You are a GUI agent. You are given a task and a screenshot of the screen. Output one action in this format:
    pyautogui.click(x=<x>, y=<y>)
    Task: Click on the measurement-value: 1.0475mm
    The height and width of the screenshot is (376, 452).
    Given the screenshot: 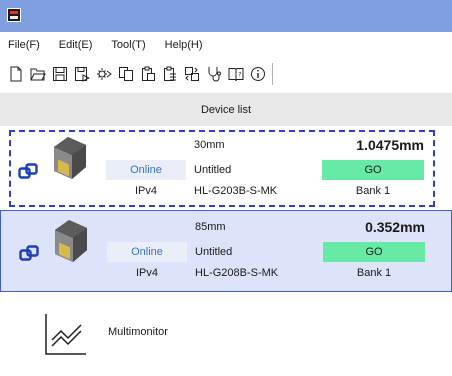 What is the action you would take?
    pyautogui.click(x=390, y=145)
    